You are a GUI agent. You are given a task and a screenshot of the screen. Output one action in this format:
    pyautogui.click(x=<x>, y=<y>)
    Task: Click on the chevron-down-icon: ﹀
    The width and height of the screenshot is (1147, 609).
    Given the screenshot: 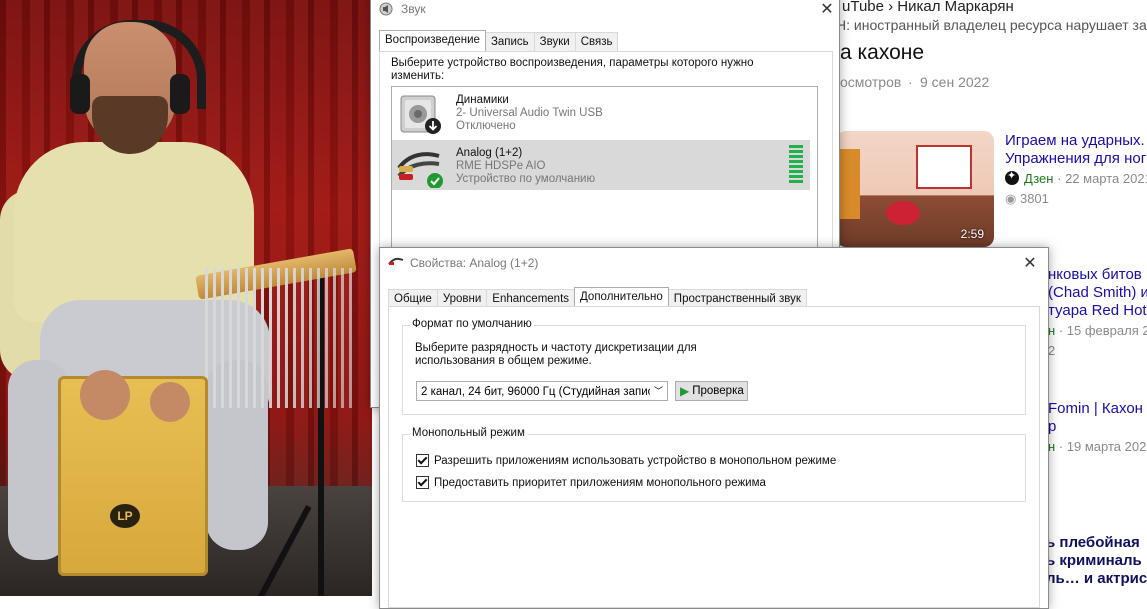 What is the action you would take?
    pyautogui.click(x=658, y=391)
    